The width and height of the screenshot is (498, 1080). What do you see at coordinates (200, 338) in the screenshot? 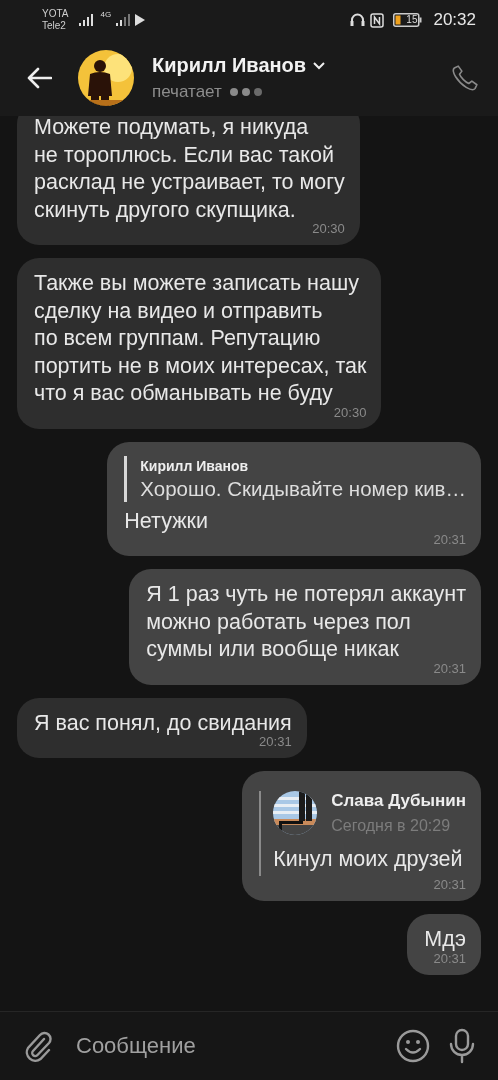
I see `message-text: Также вы можете записать нашу сделку на видео и отправить по всем группам. Репутацию портить не в моих интересах, так что я вас обманывать не буду` at bounding box center [200, 338].